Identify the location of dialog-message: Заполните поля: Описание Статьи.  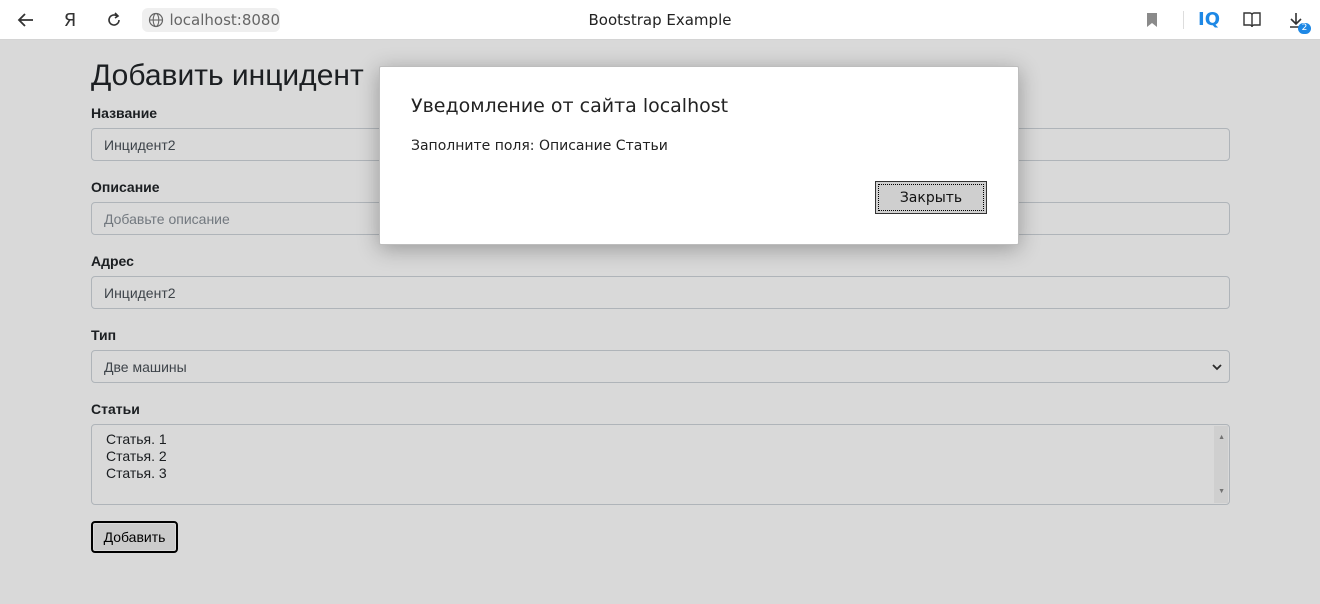
(539, 146).